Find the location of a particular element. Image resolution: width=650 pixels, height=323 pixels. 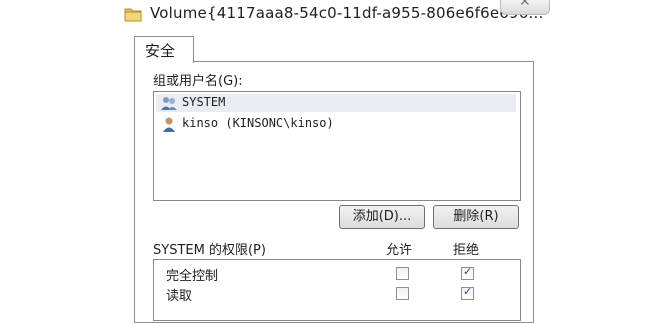

permissions-list: 完全控制 读取 is located at coordinates (337, 290).